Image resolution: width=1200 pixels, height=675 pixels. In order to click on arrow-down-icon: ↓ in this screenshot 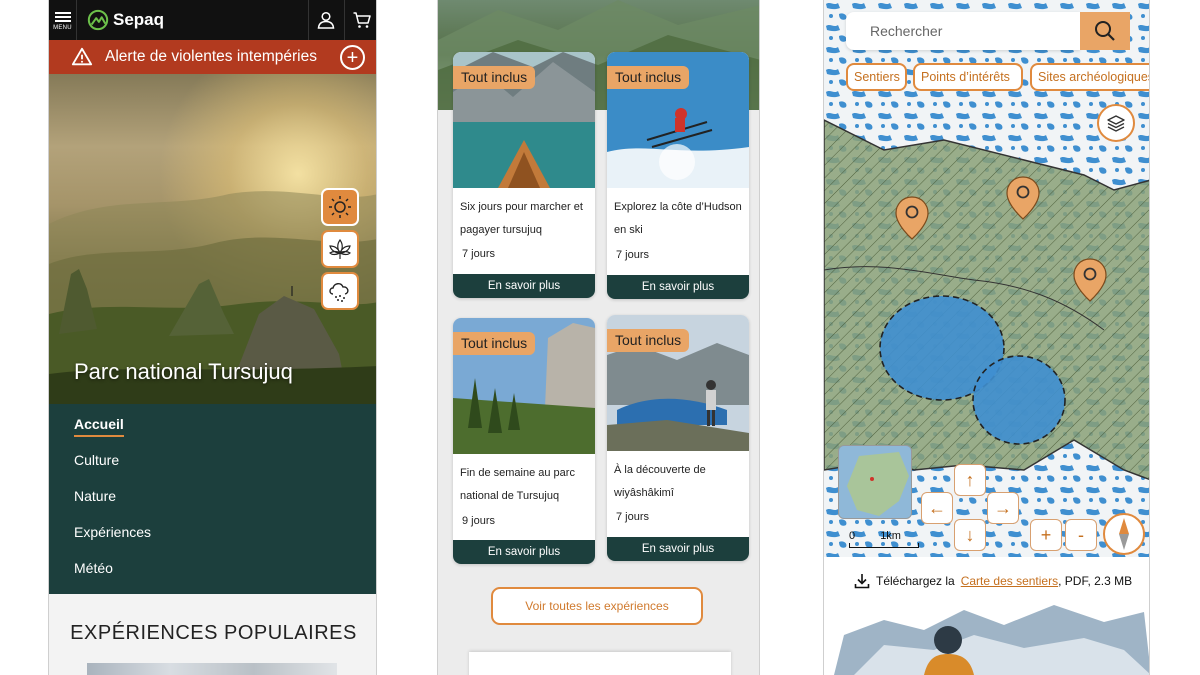, I will do `click(970, 534)`.